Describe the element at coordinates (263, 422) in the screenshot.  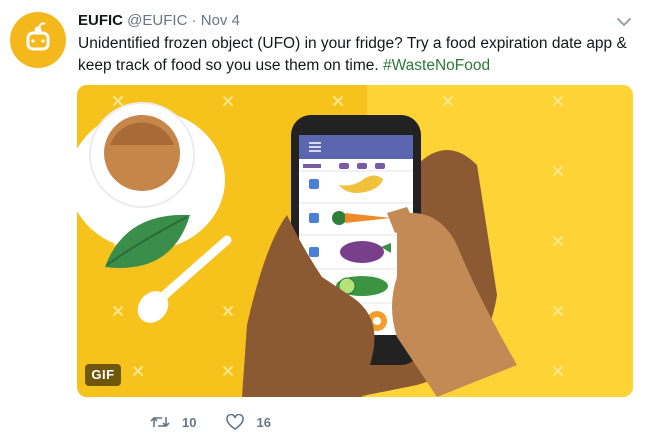
I see `like-count: 16` at that location.